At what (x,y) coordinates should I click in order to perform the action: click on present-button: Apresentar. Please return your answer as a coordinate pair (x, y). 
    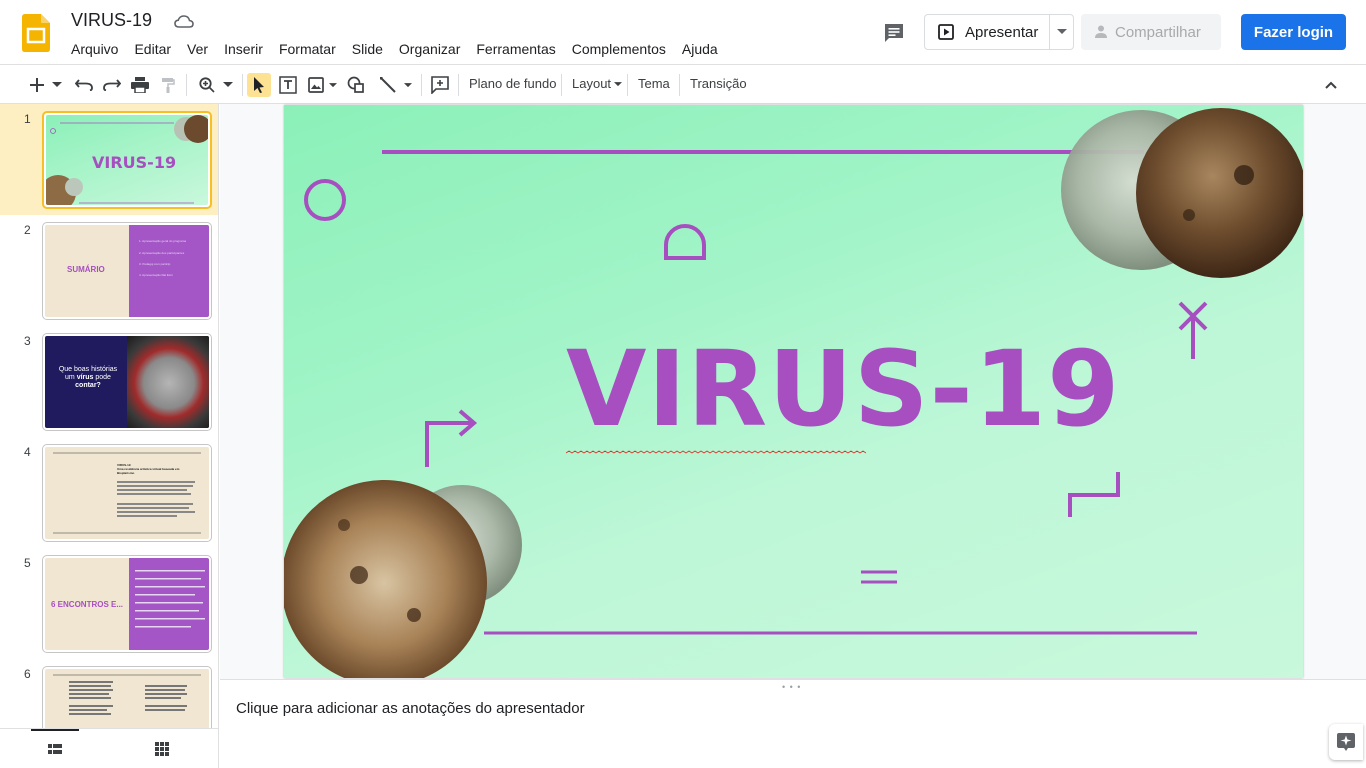
    Looking at the image, I should click on (987, 32).